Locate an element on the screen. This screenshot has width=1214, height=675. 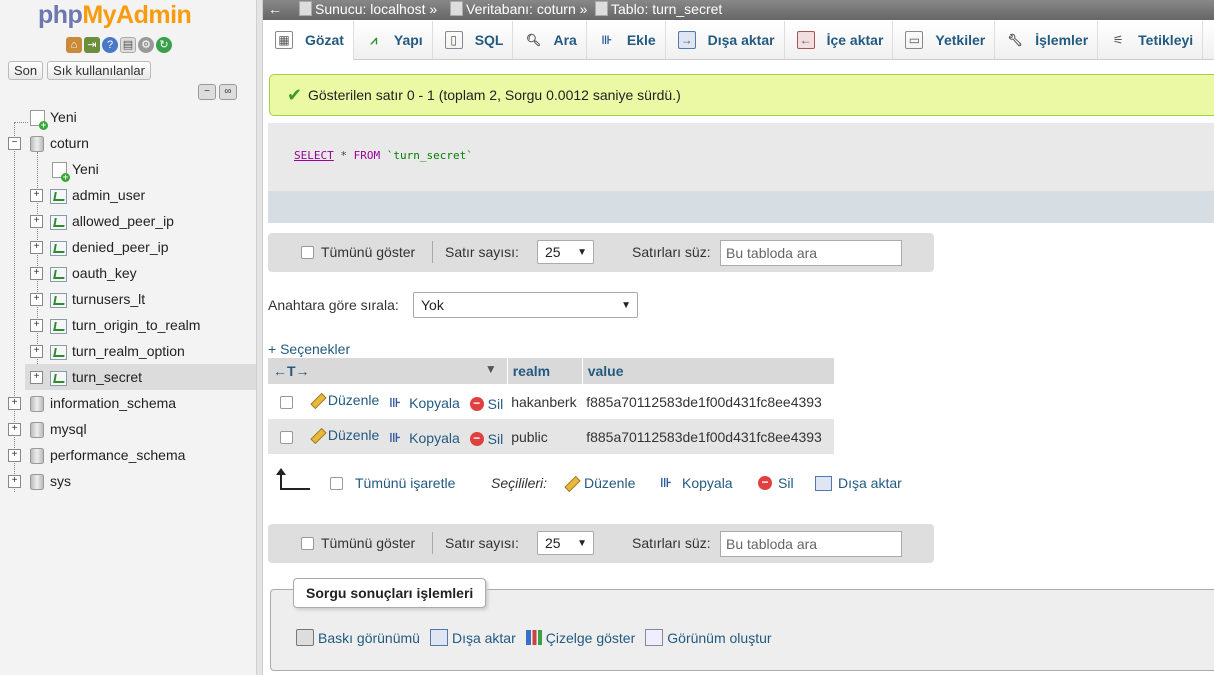
tab-privileges: ▭ Yetkiler is located at coordinates (944, 40).